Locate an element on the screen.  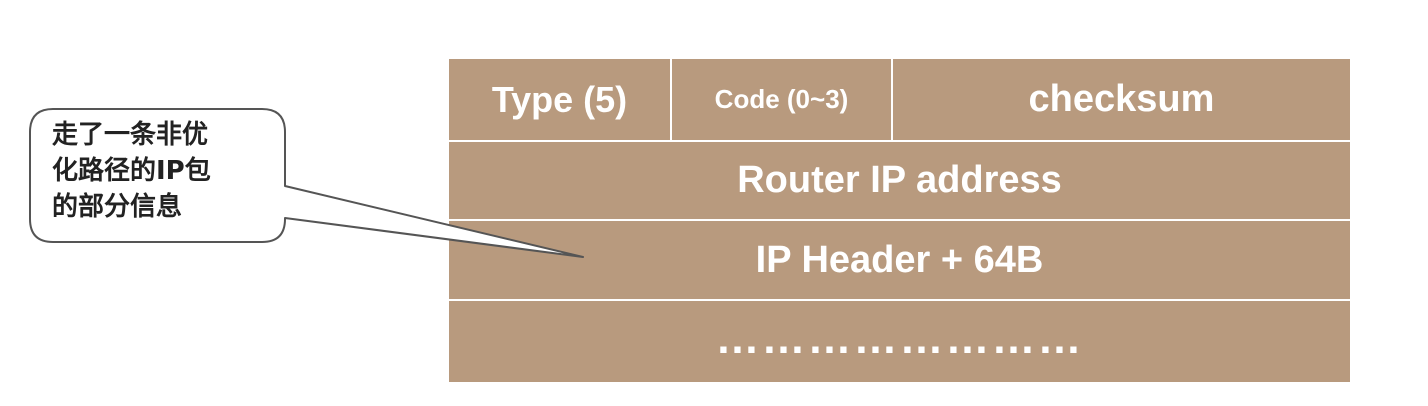
callout-text: 走了一条非优 化路径的IP包 的部分信息 is located at coordinates (131, 171).